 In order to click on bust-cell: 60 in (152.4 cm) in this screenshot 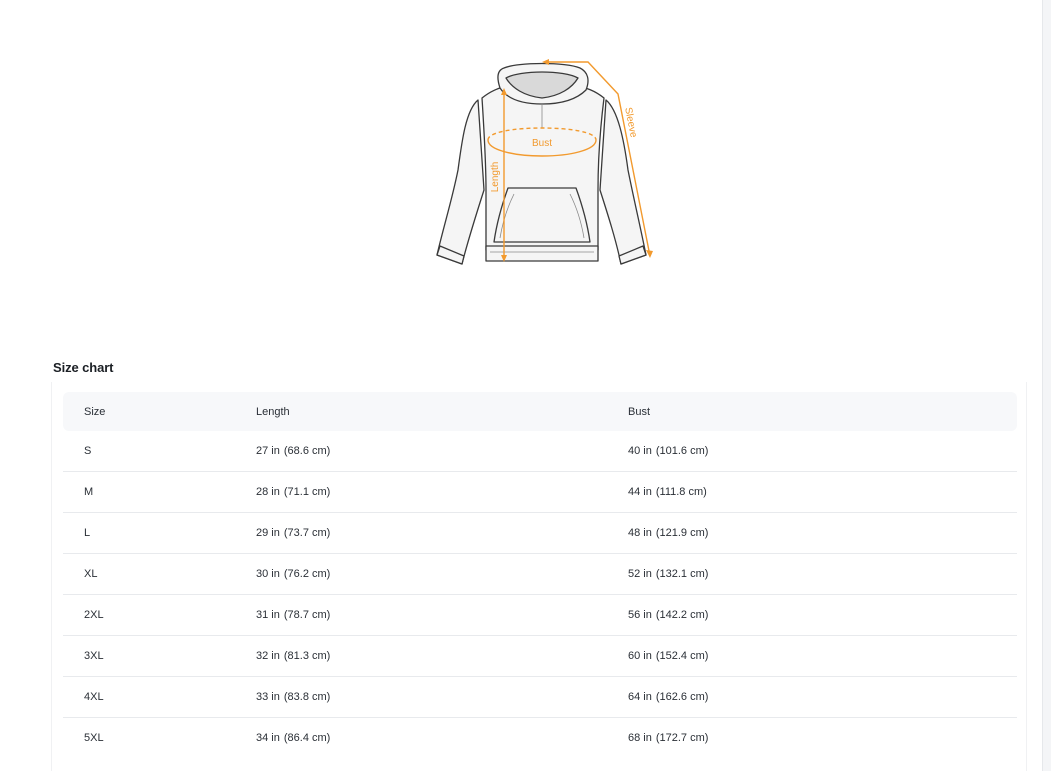, I will do `click(822, 656)`.